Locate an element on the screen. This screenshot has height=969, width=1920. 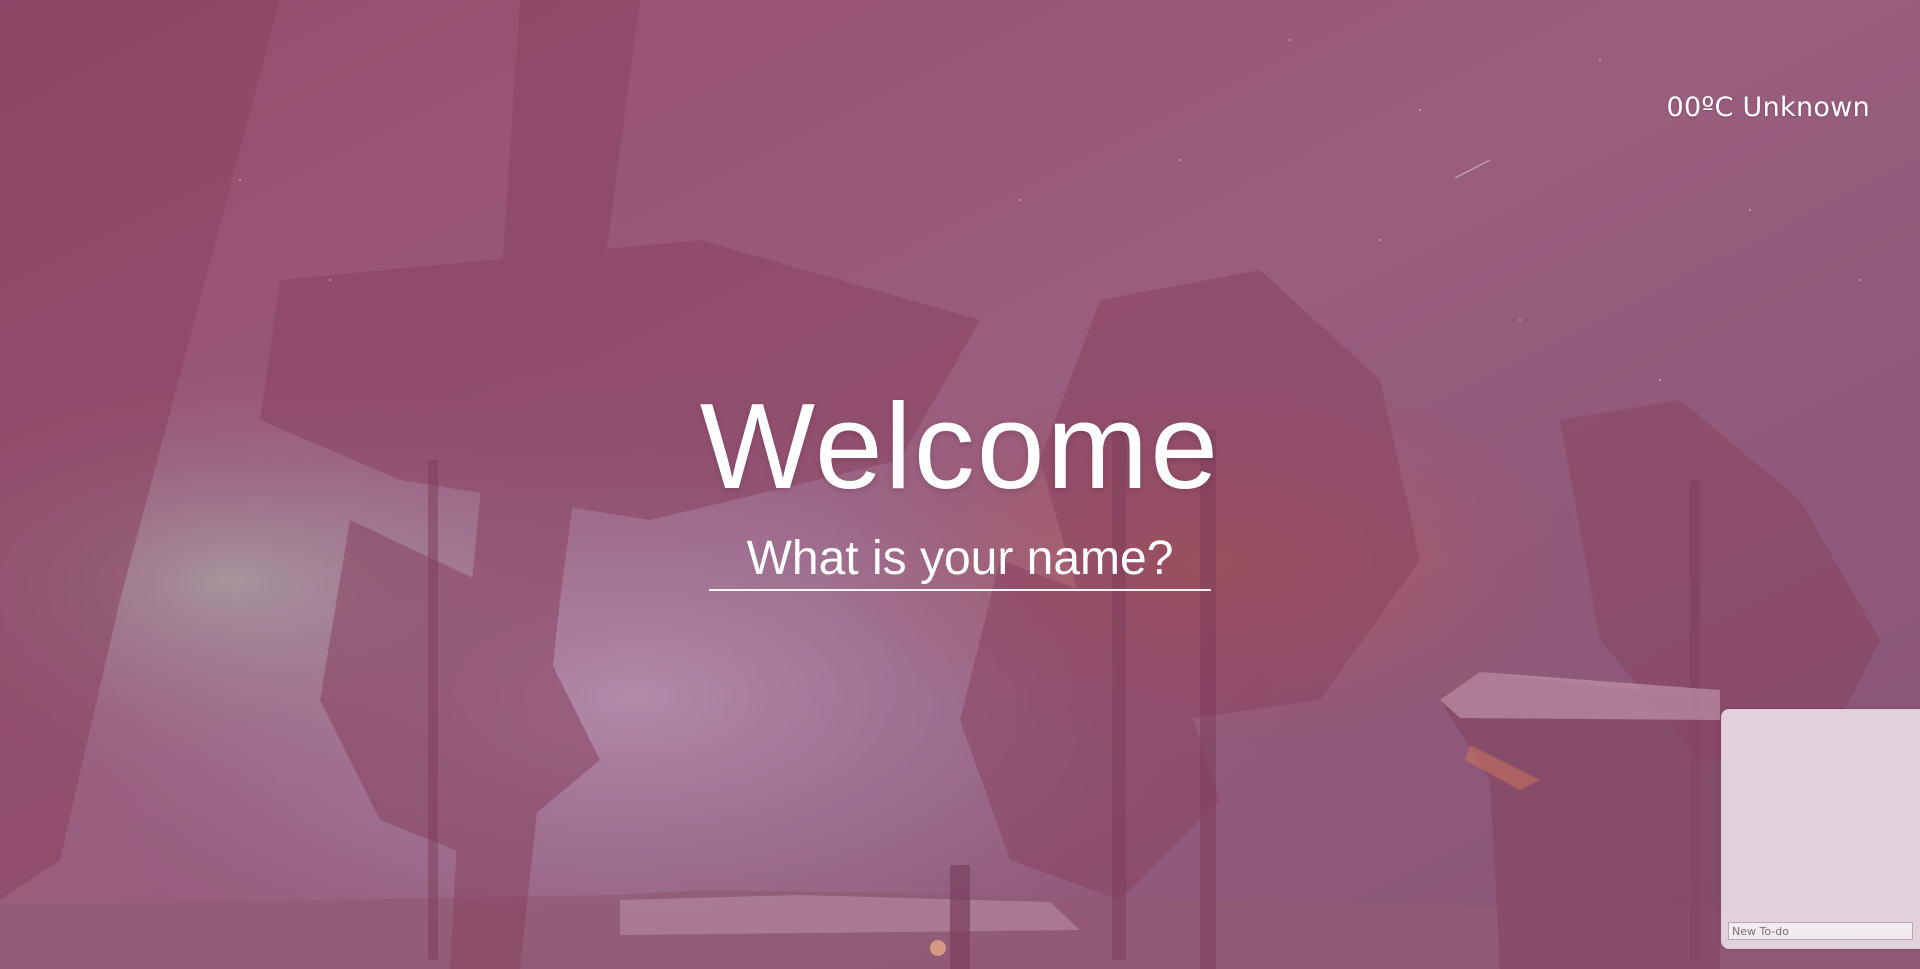
name-field-wrapper is located at coordinates (960, 562).